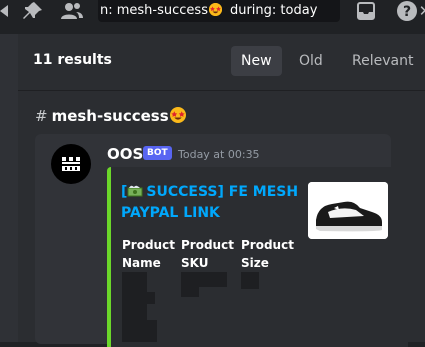 The height and width of the screenshot is (347, 425). What do you see at coordinates (219, 154) in the screenshot?
I see `message-timestamp: Today at 00:35` at bounding box center [219, 154].